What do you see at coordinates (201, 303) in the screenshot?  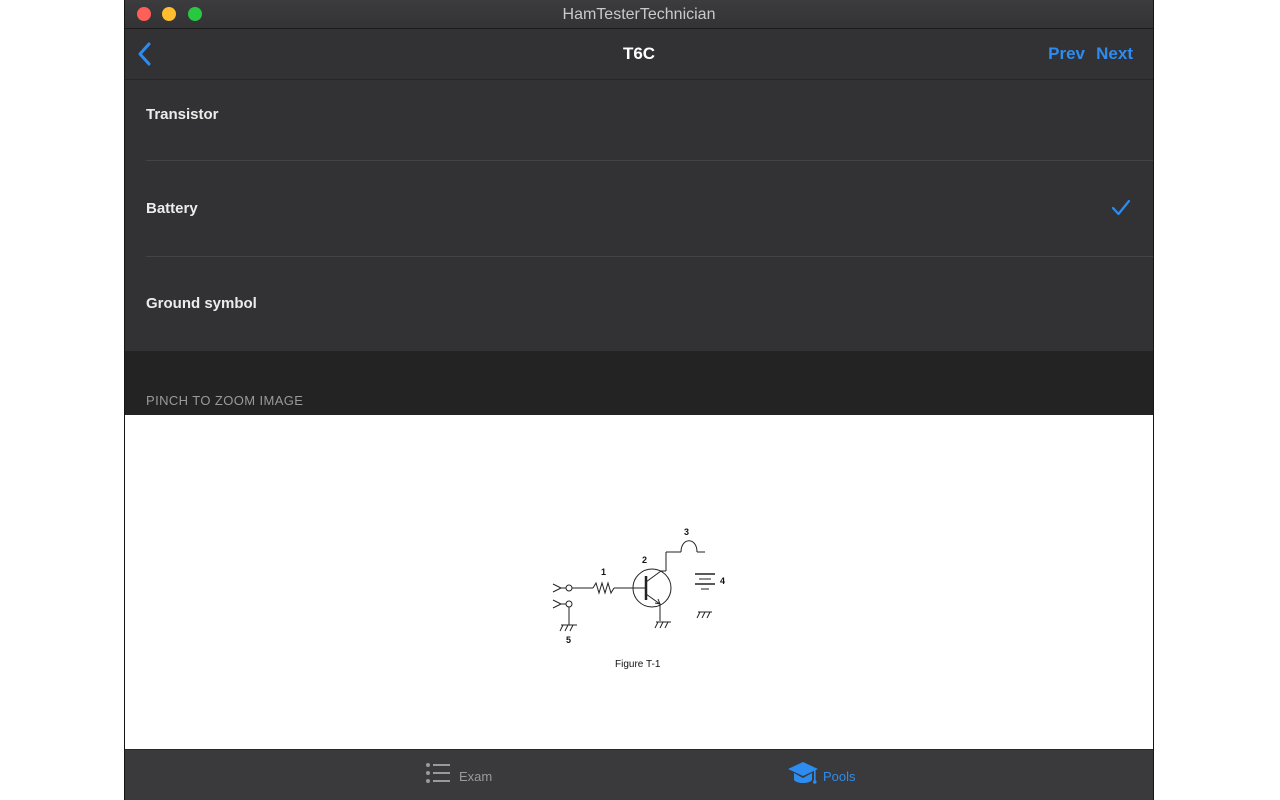 I see `answer-label: Ground symbol` at bounding box center [201, 303].